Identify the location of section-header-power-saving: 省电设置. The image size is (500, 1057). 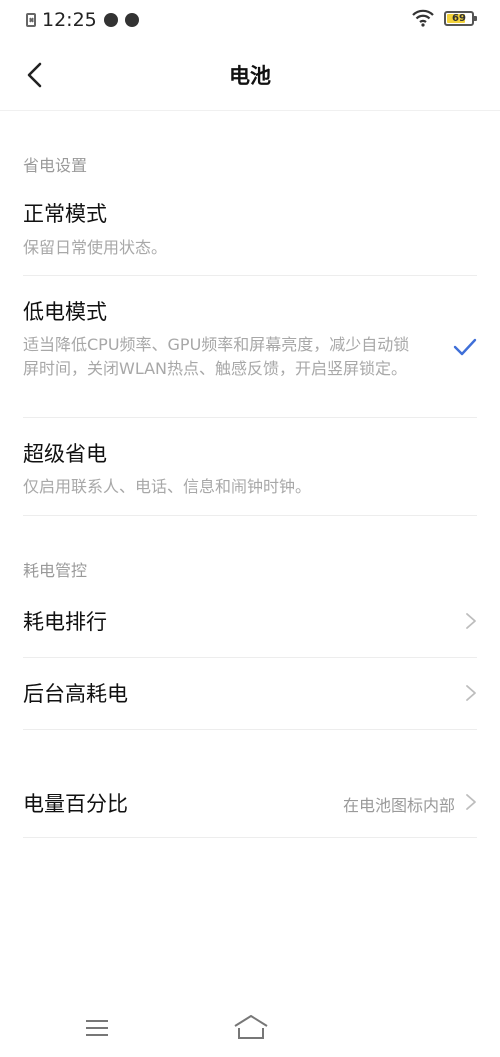
(55, 165).